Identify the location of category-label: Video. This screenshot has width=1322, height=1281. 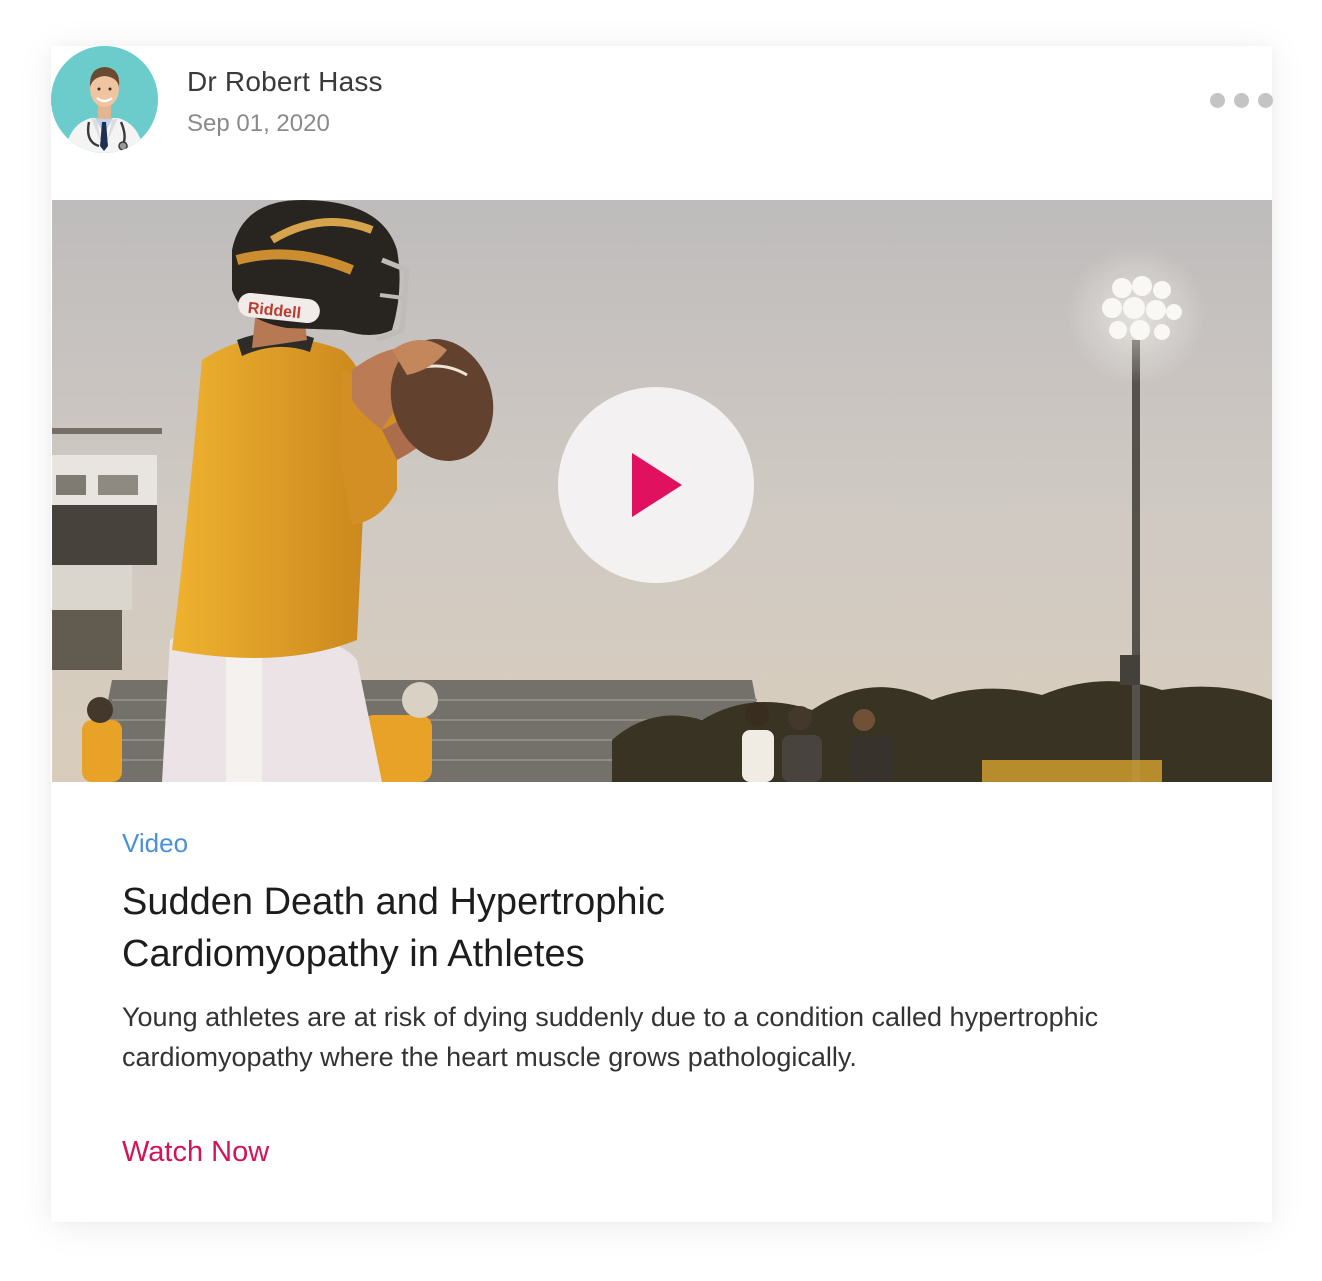
(155, 843).